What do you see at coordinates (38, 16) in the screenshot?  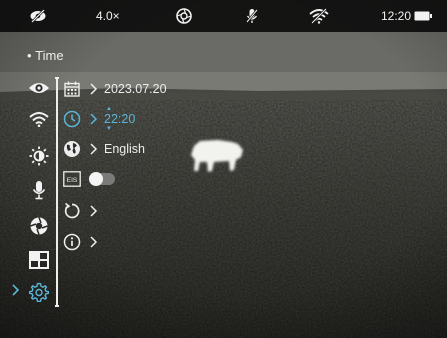 I see `eye-off-icon` at bounding box center [38, 16].